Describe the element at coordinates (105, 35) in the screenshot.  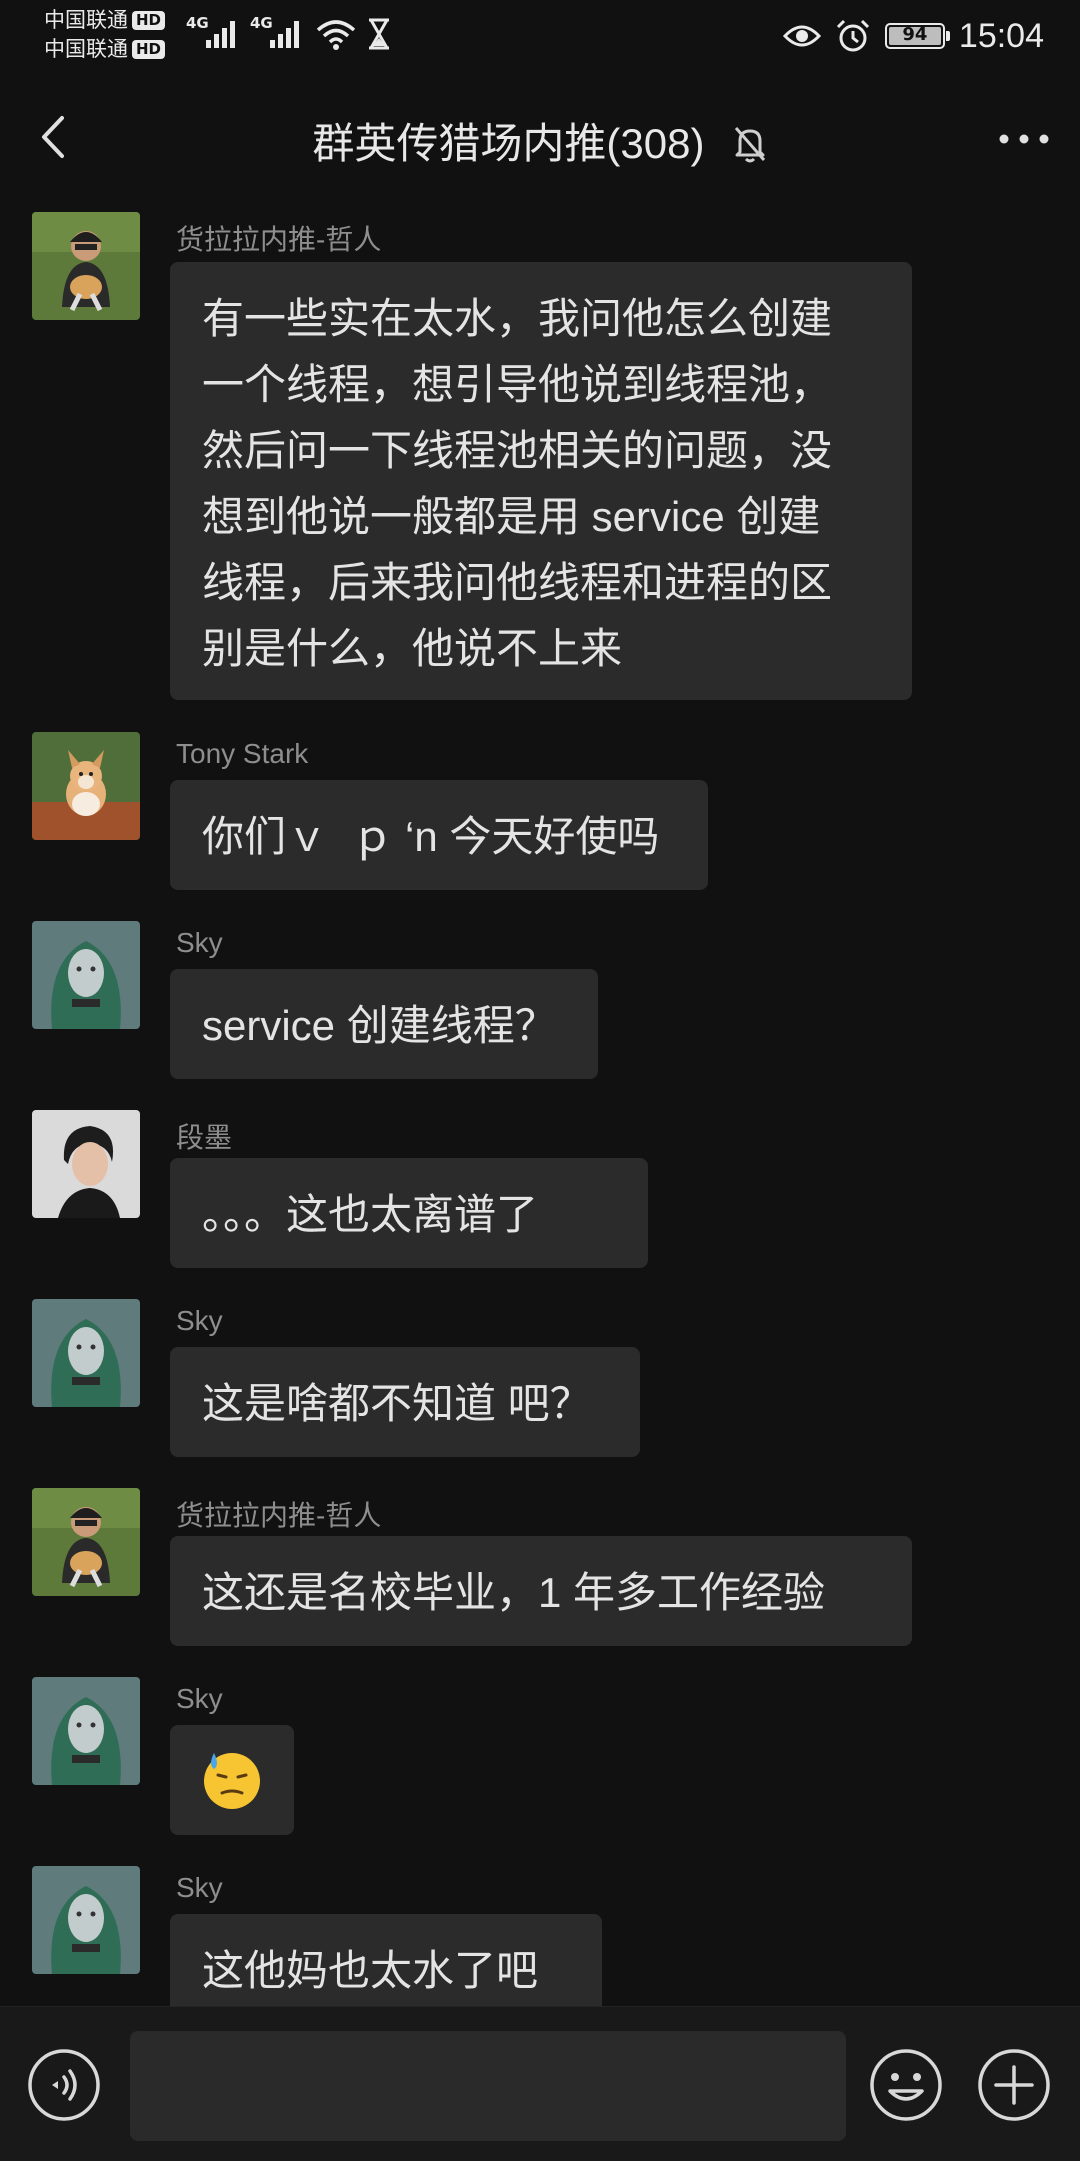
I see `carrier-info: 中国联通 HD 中国联通 HD` at that location.